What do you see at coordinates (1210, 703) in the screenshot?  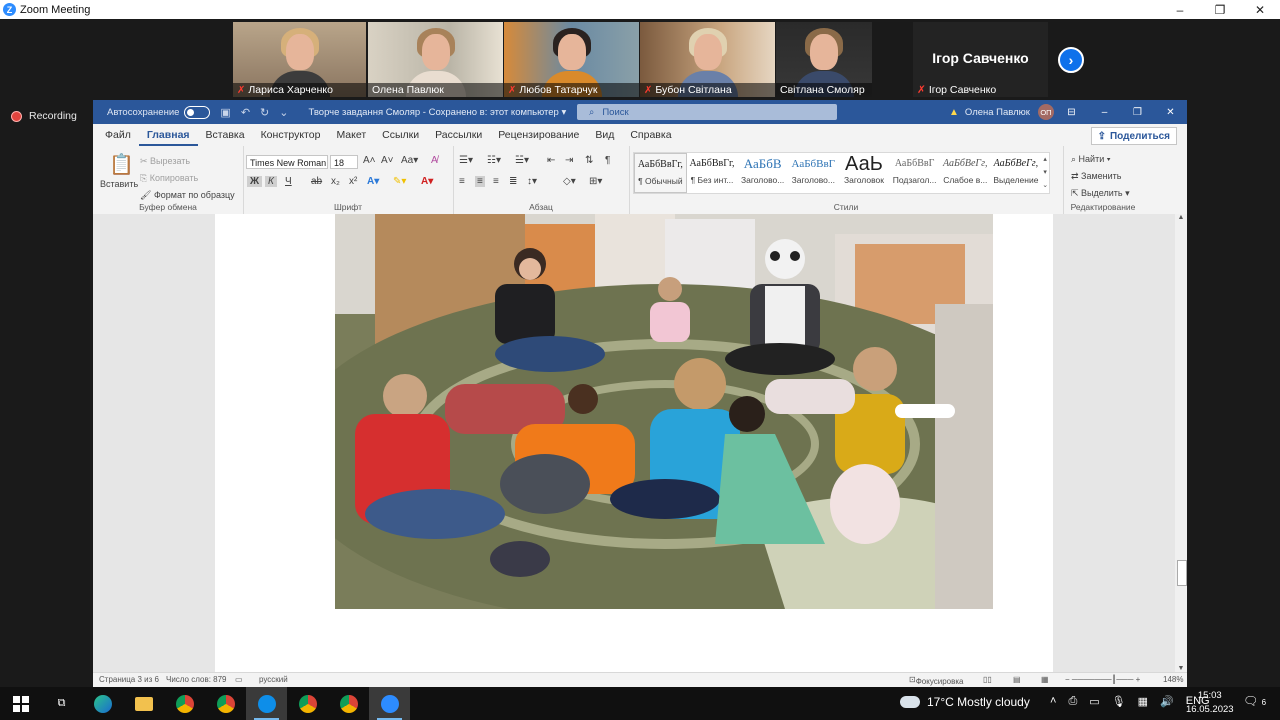 I see `clock: 15:03 16.05.2023` at bounding box center [1210, 703].